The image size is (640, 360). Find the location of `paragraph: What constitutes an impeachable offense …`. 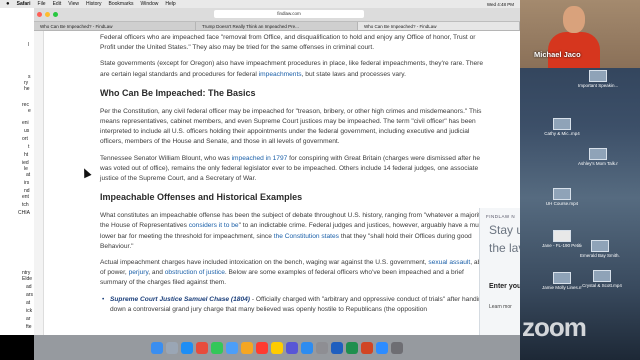

paragraph: What constitutes an impeachable offense … is located at coordinates (296, 231).